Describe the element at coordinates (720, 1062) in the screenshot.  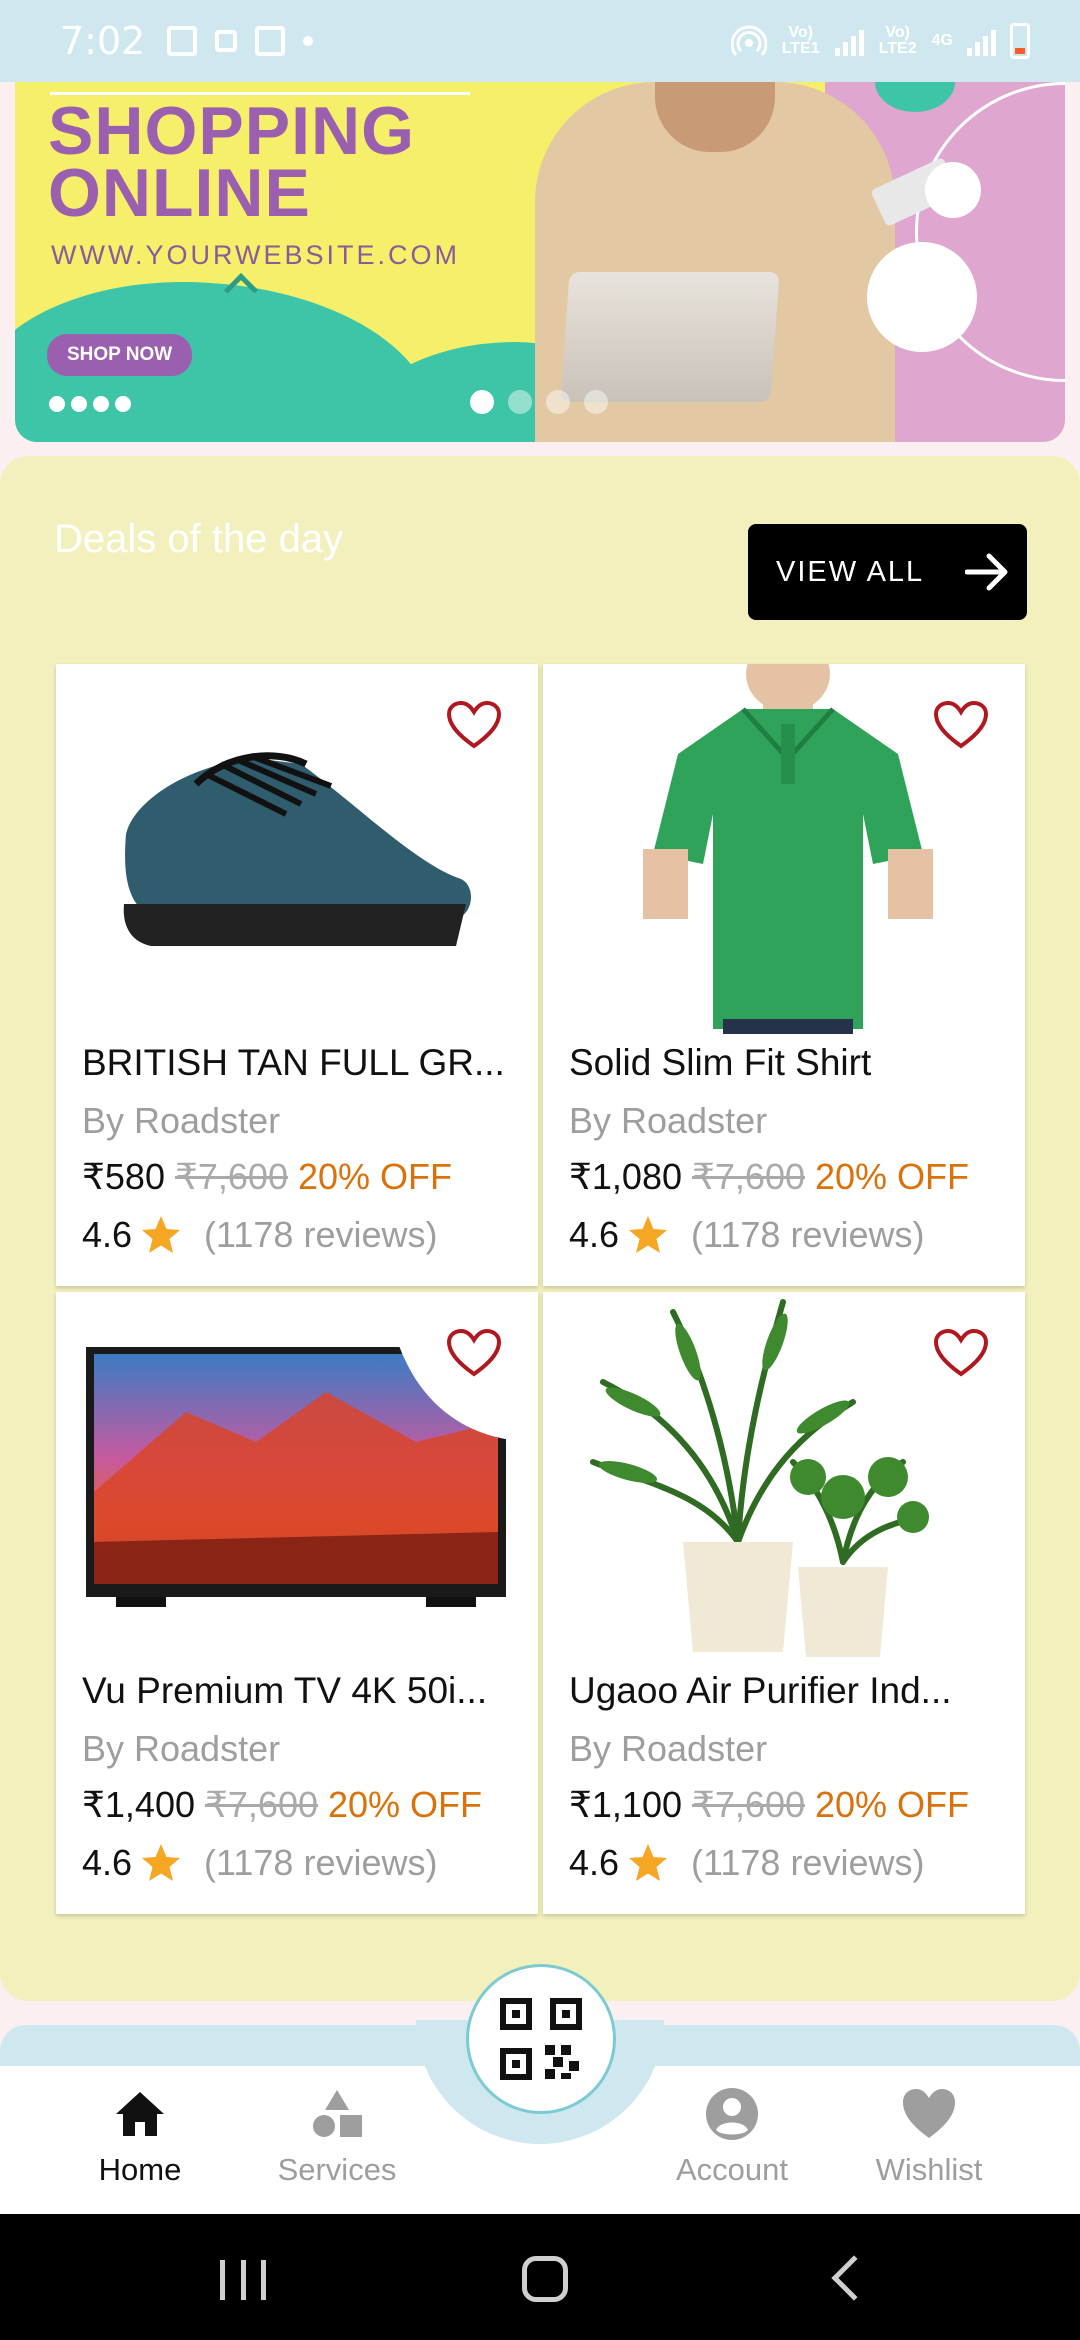
I see `product-name: Solid Slim Fit Shirt` at that location.